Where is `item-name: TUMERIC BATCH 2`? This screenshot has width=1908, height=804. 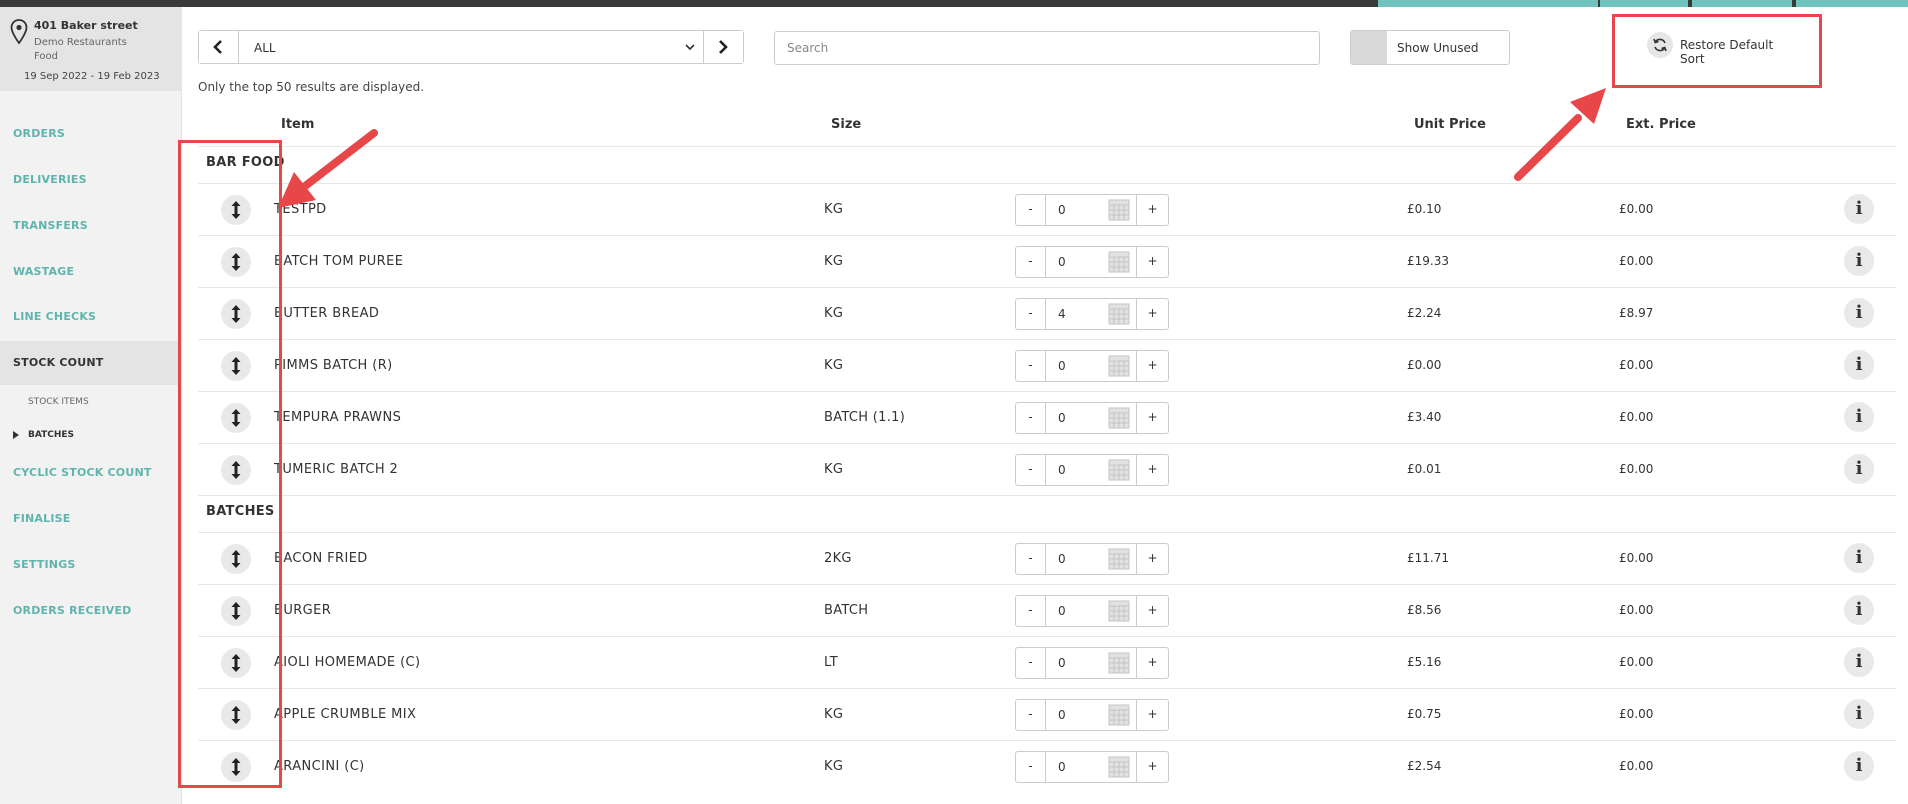
item-name: TUMERIC BATCH 2 is located at coordinates (336, 469).